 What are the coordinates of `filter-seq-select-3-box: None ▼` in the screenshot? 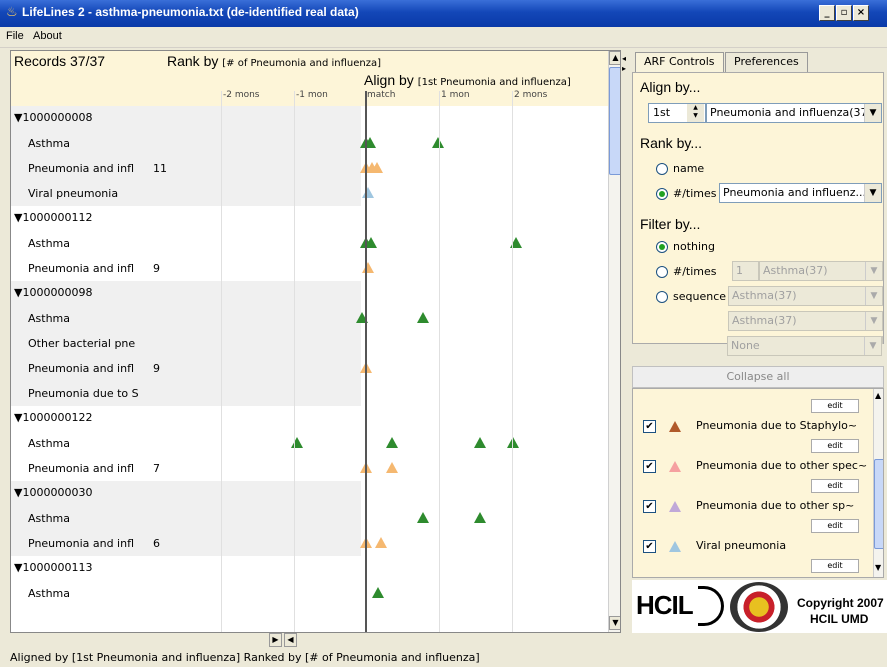 It's located at (804, 346).